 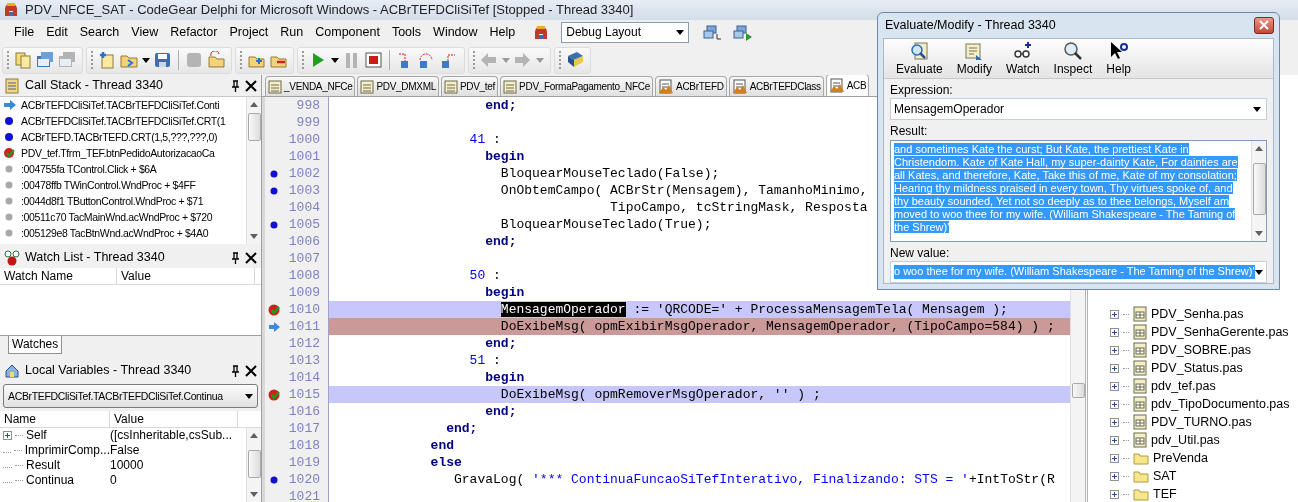 I want to click on stop-icon, so click(x=374, y=60).